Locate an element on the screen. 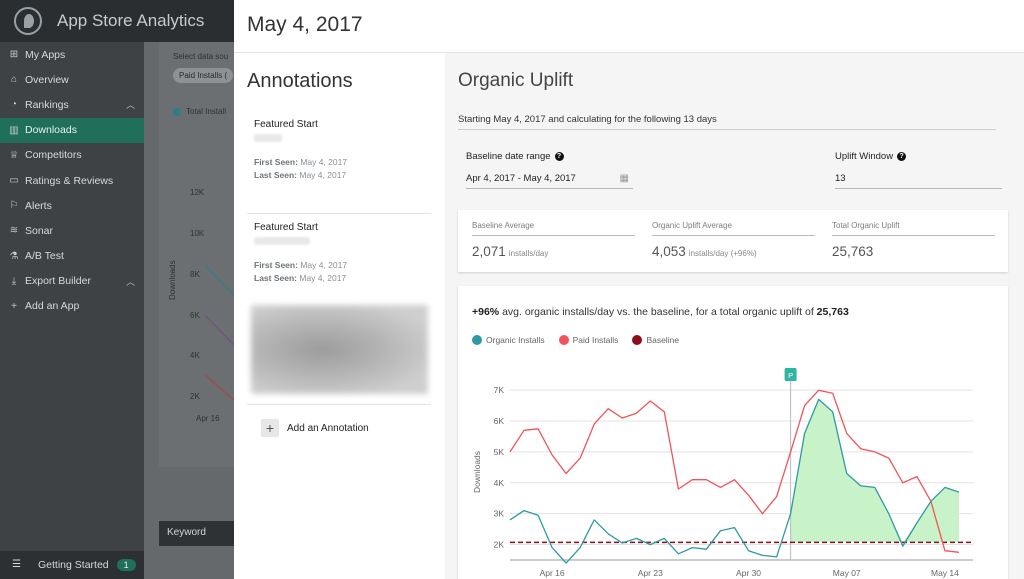  trophy-icon: ♕ is located at coordinates (14, 155).